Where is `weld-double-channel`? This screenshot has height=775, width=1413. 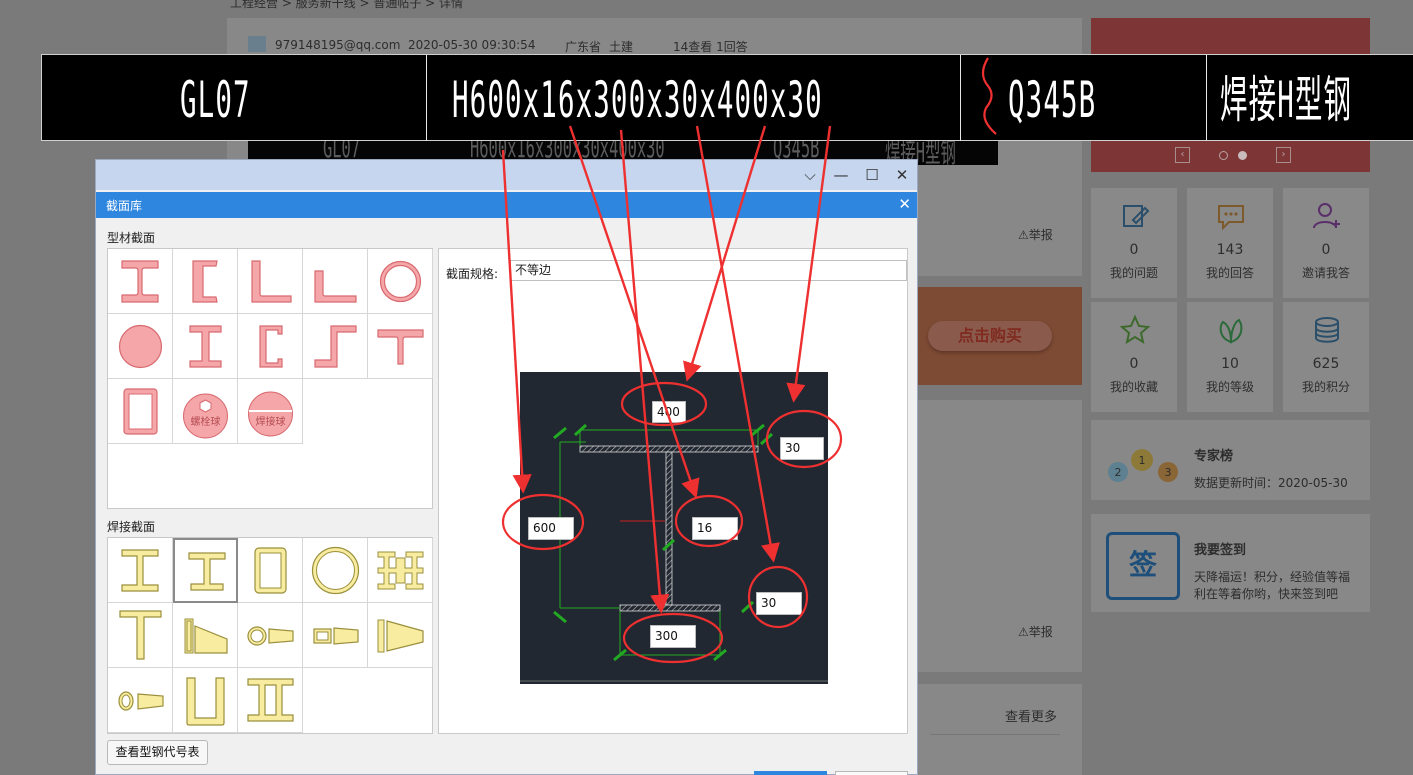 weld-double-channel is located at coordinates (270, 700).